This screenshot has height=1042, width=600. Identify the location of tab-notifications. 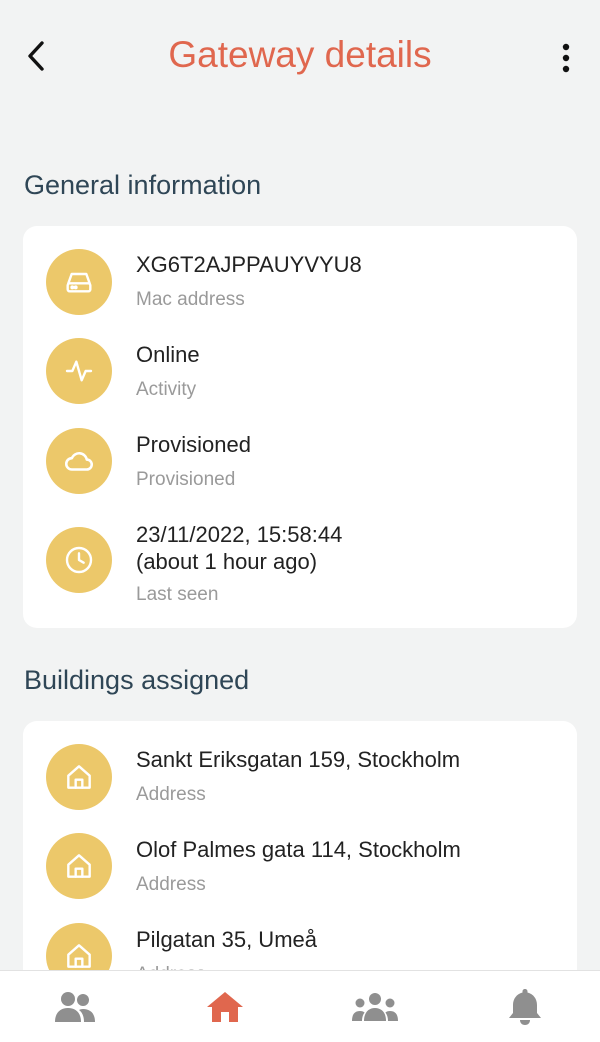
(525, 1006).